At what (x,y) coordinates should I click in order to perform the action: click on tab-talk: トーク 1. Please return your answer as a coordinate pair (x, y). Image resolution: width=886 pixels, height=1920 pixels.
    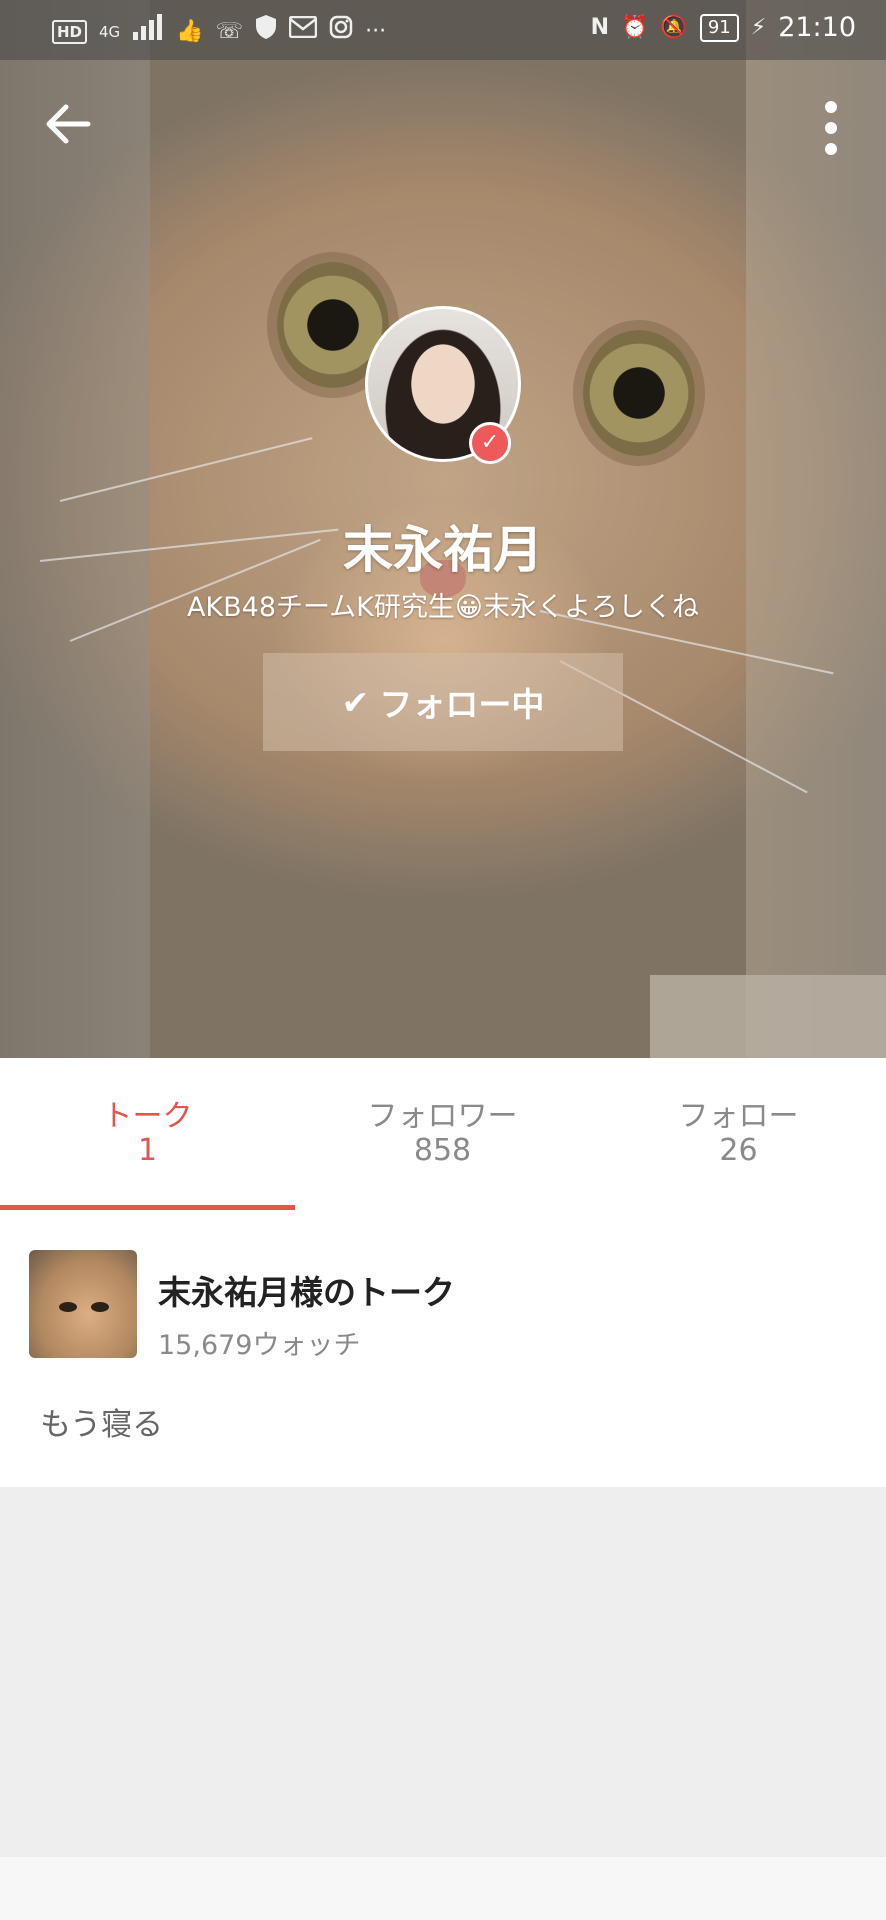
    Looking at the image, I should click on (147, 1134).